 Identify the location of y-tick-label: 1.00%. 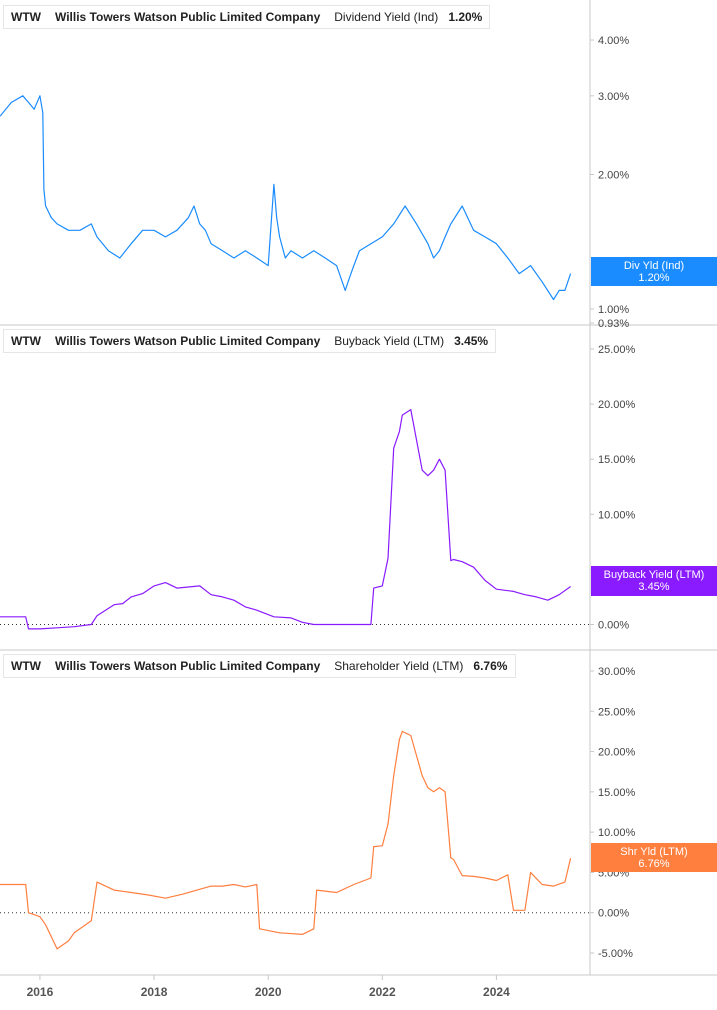
(613, 310).